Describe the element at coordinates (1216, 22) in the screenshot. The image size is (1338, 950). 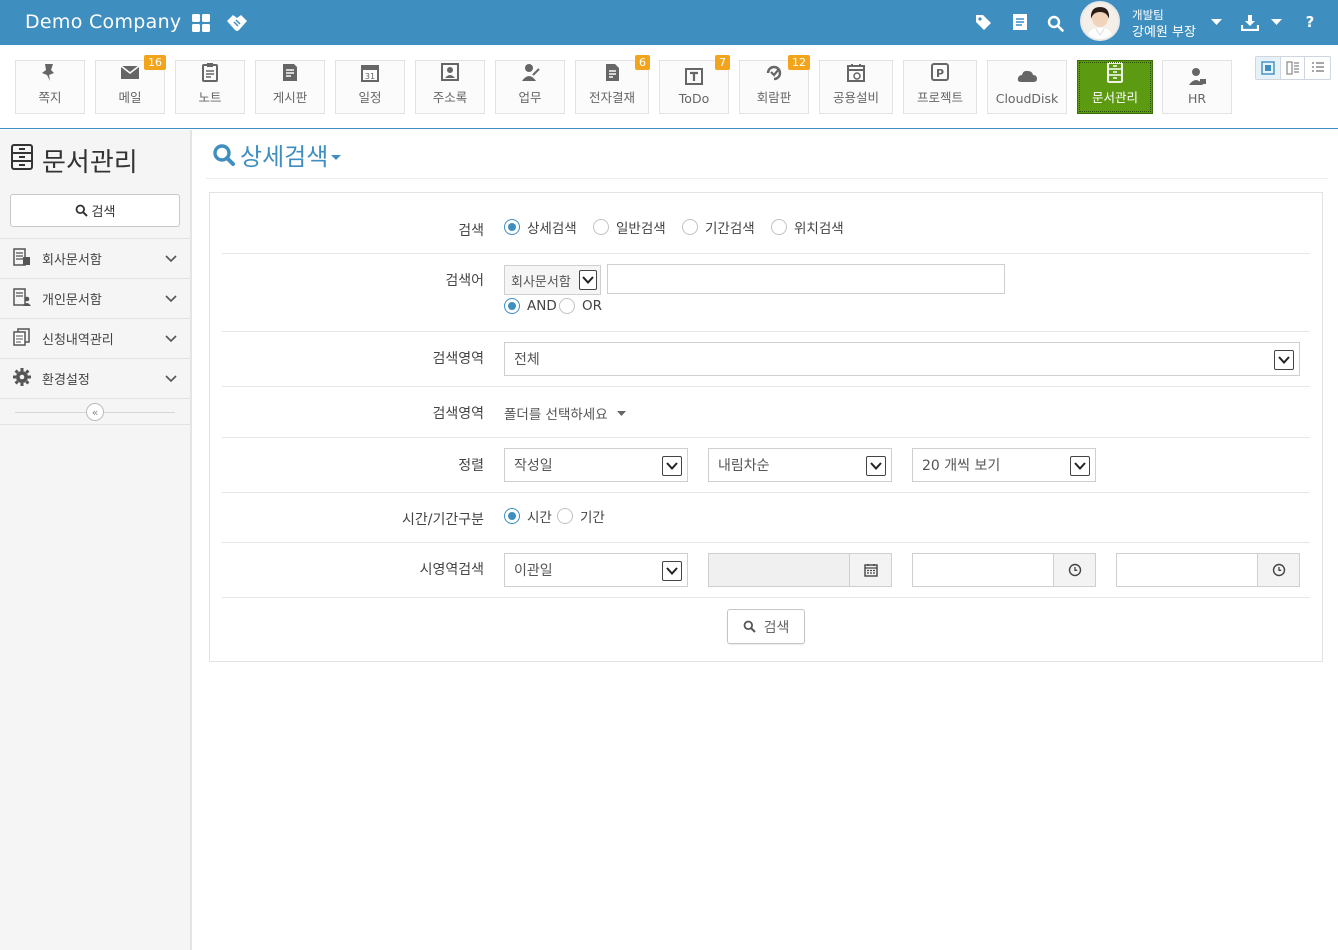
I see `user-menu-caret-icon` at that location.